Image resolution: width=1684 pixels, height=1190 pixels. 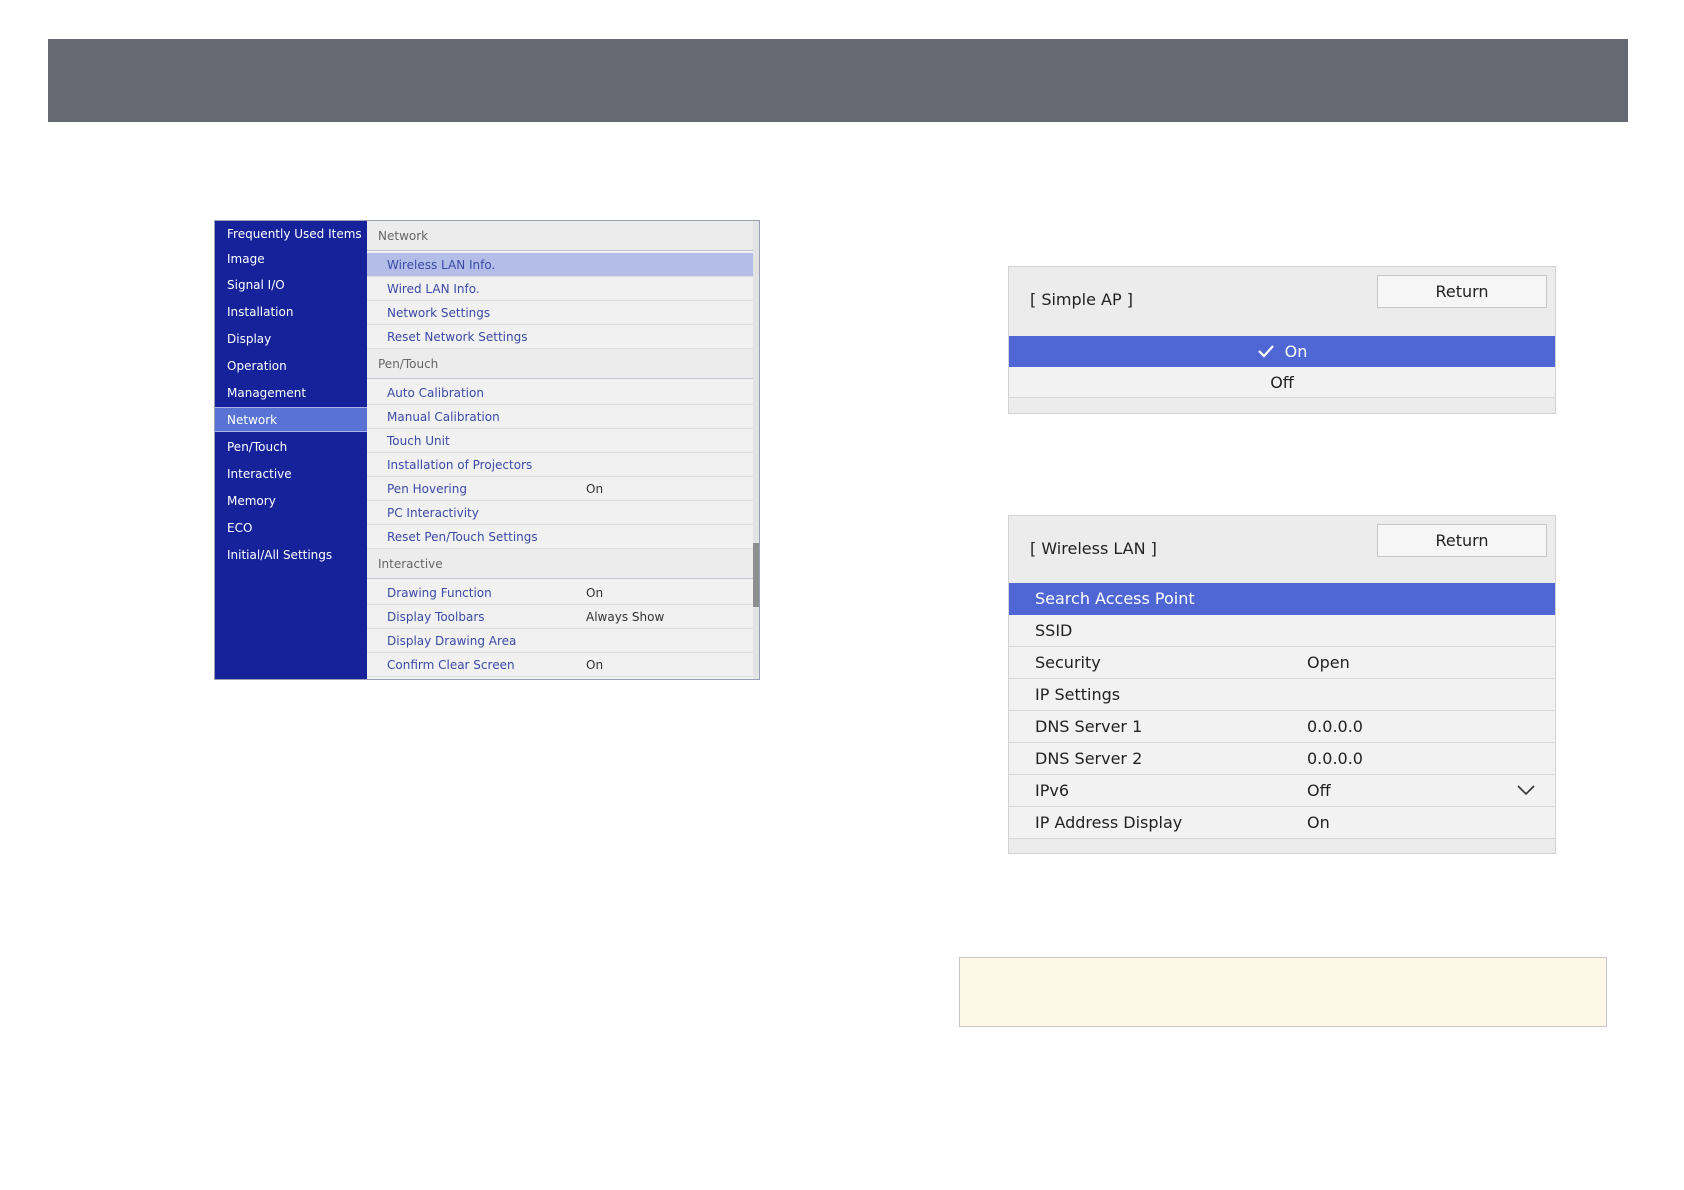 I want to click on row-search-access-point: Search Access Point, so click(x=1282, y=599).